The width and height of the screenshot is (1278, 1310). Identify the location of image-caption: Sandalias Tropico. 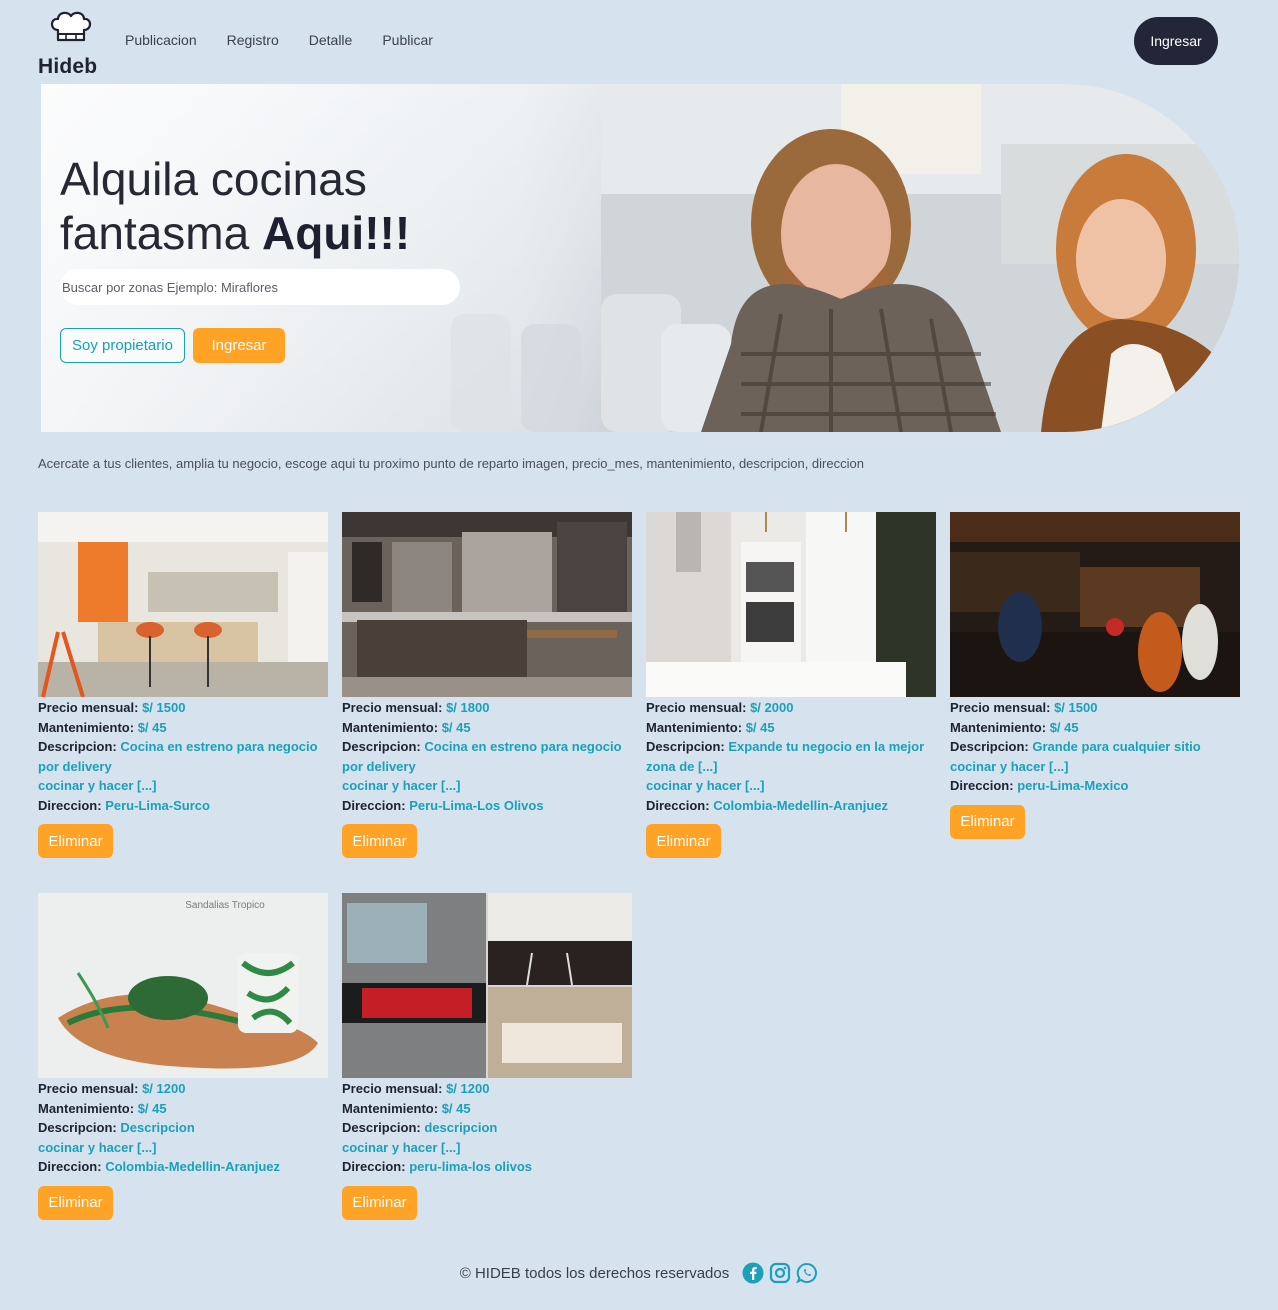
(225, 905).